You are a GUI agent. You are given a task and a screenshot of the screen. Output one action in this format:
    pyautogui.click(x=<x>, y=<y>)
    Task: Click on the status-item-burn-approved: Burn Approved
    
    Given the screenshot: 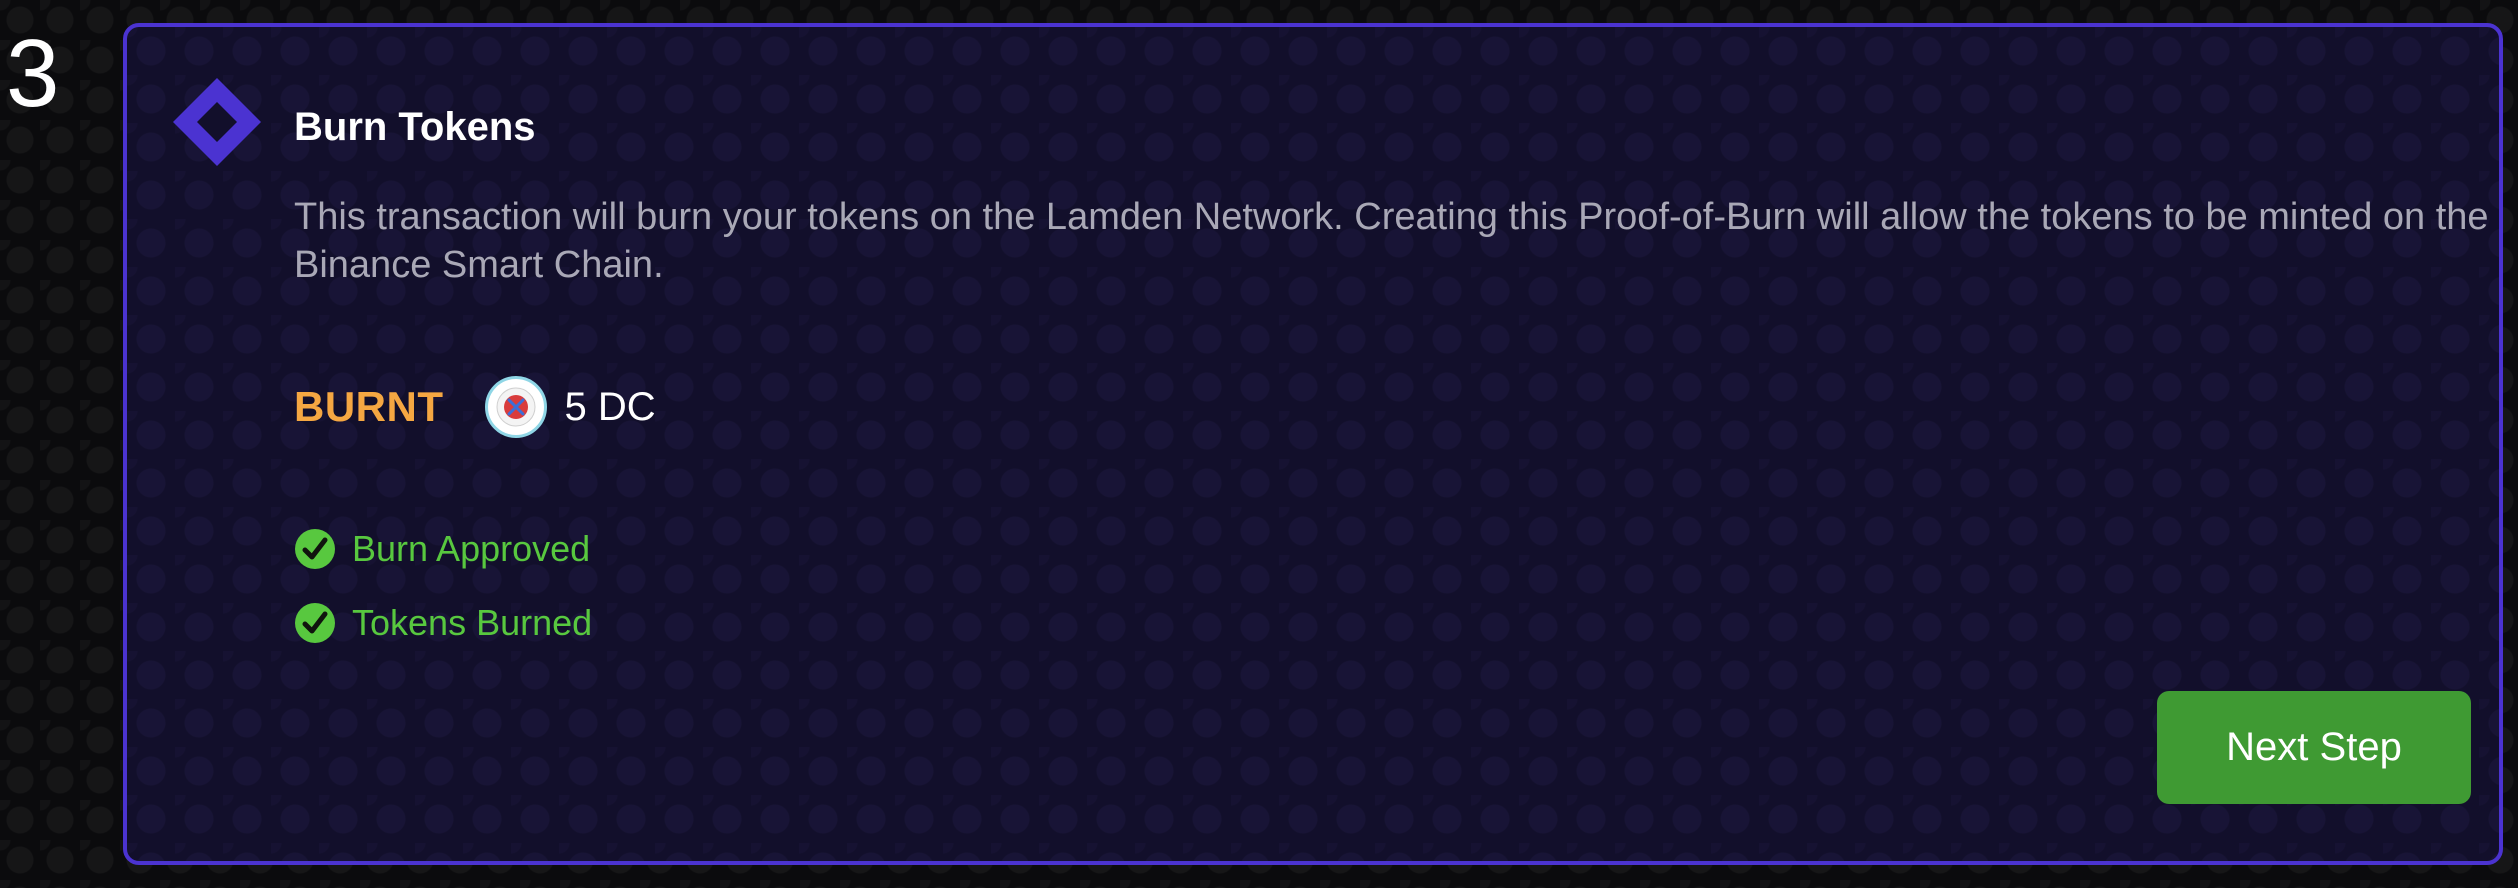 What is the action you would take?
    pyautogui.click(x=443, y=549)
    